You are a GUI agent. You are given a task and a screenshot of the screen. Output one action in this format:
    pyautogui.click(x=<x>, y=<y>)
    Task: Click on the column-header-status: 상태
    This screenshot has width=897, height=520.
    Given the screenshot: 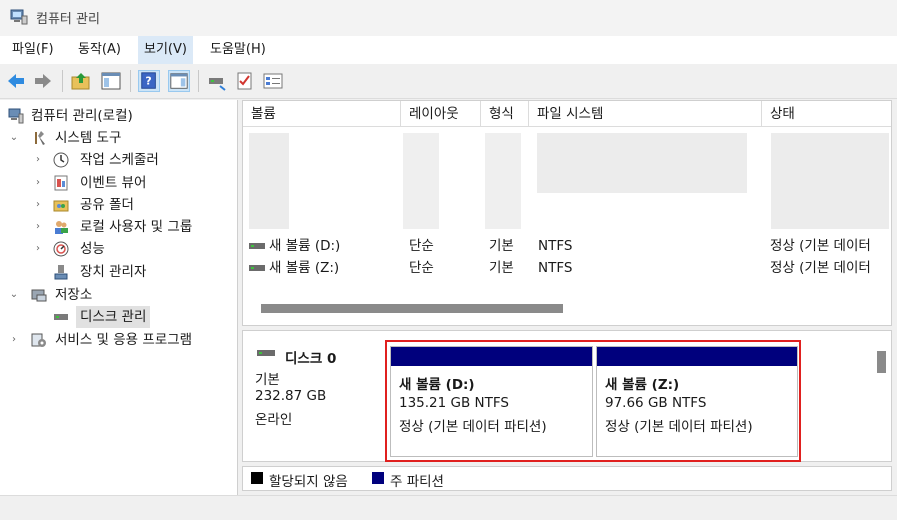 What is the action you would take?
    pyautogui.click(x=826, y=114)
    